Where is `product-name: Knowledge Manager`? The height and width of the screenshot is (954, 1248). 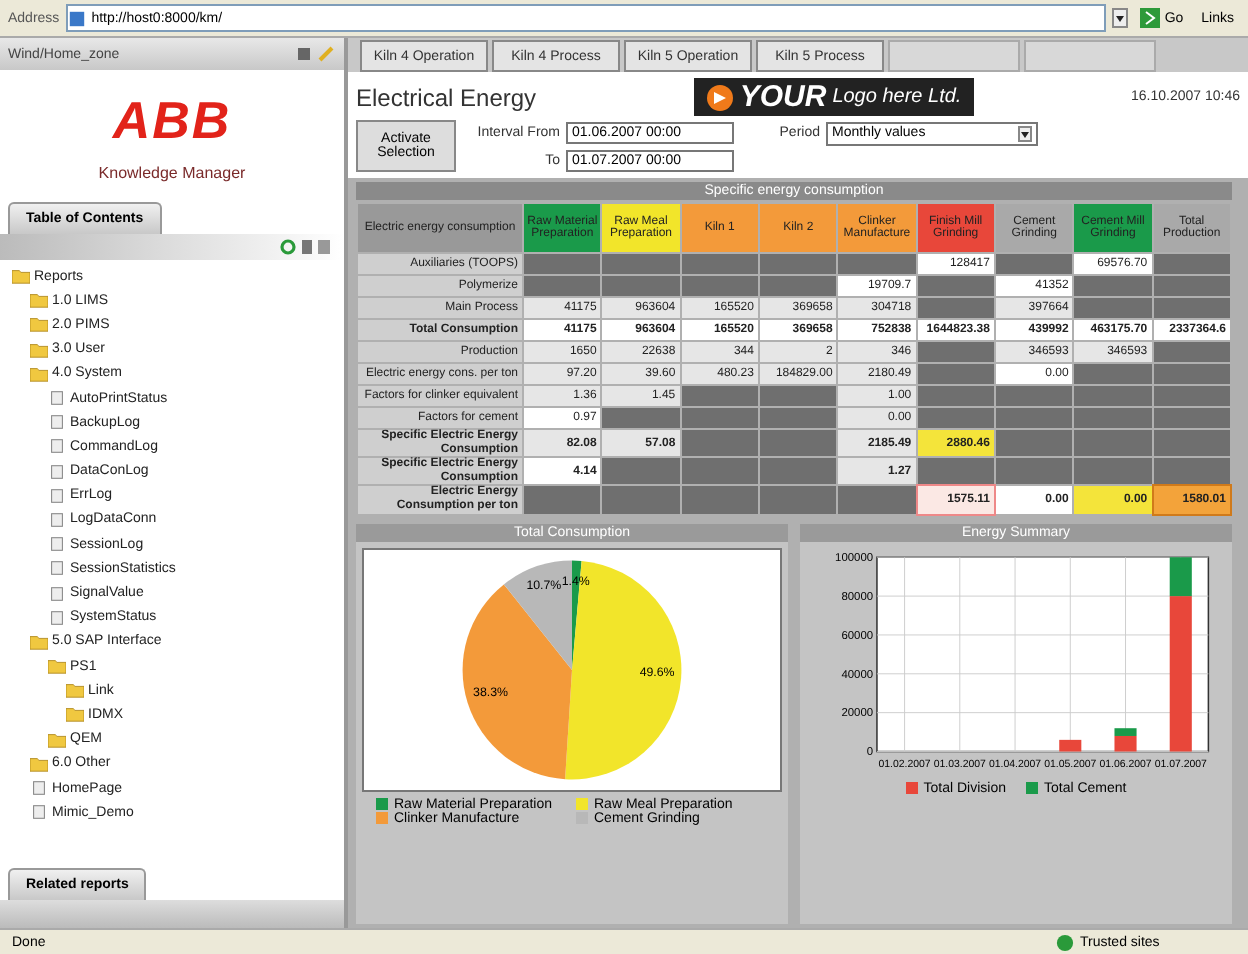
product-name: Knowledge Manager is located at coordinates (172, 173).